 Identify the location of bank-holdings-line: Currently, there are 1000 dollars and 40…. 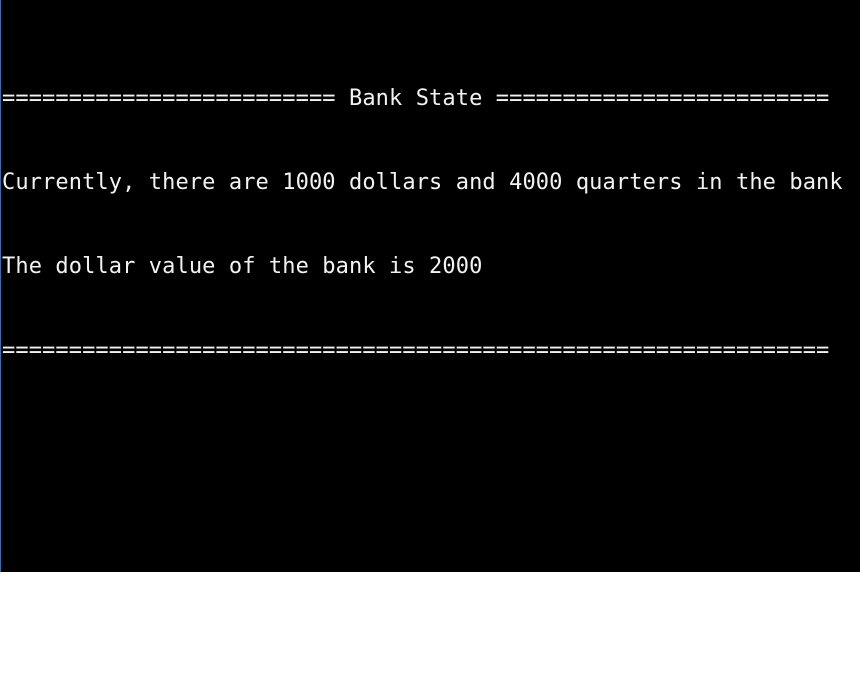
(422, 182).